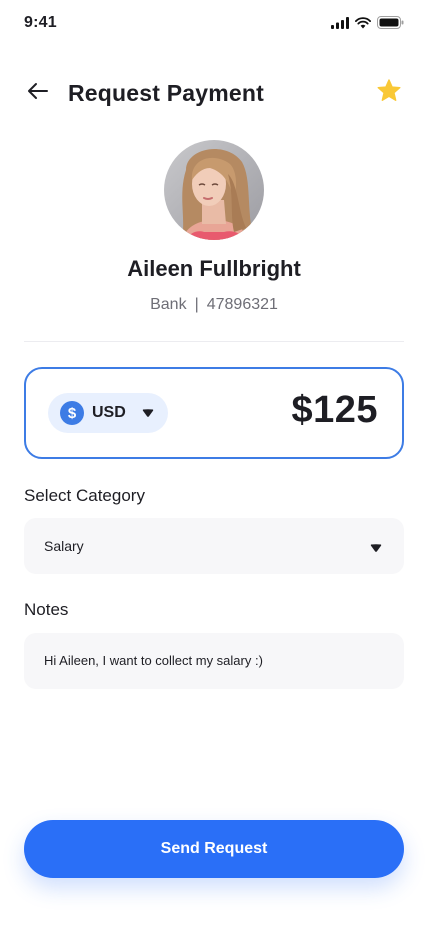 This screenshot has height=926, width=428. I want to click on status-icons, so click(367, 25).